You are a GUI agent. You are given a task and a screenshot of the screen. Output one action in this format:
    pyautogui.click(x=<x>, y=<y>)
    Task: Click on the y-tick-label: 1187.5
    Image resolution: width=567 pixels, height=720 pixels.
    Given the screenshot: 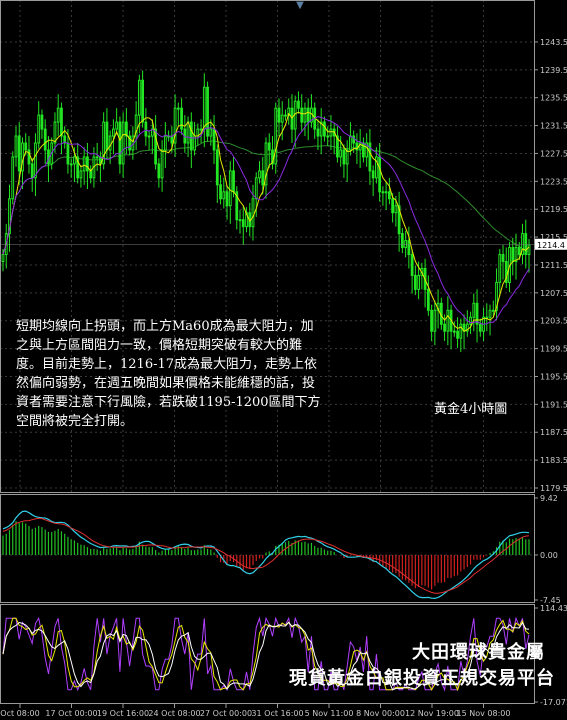 What is the action you would take?
    pyautogui.click(x=553, y=432)
    